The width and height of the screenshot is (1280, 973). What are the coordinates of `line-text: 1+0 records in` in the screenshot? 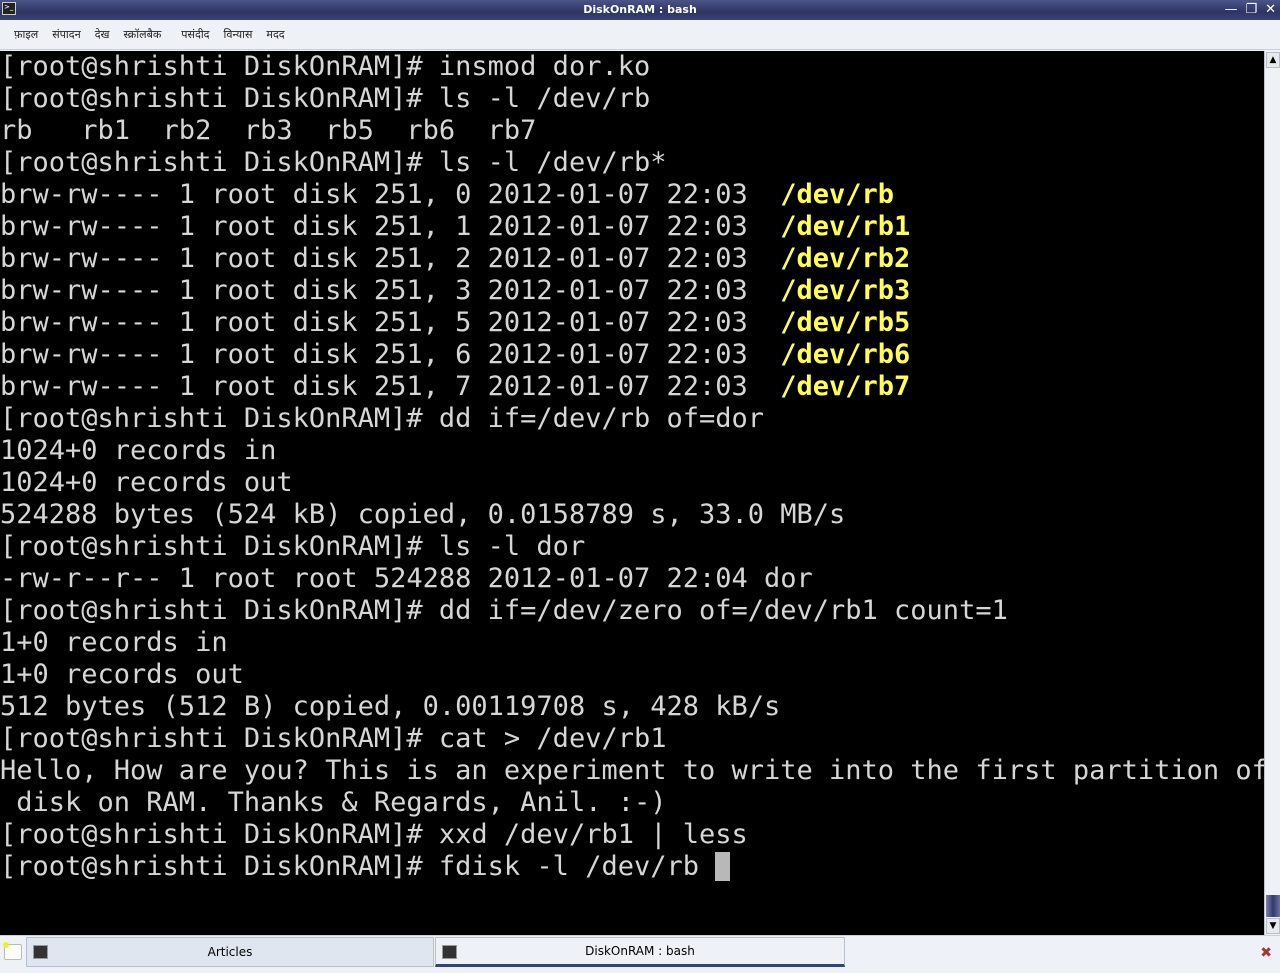 It's located at (114, 642).